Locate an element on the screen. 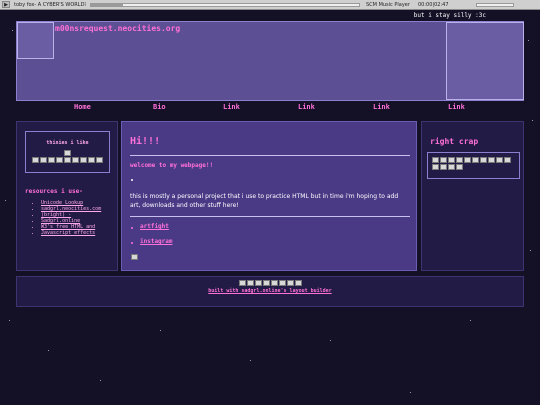 Image resolution: width=540 pixels, height=405 pixels. resources-title: resources i use- is located at coordinates (54, 191).